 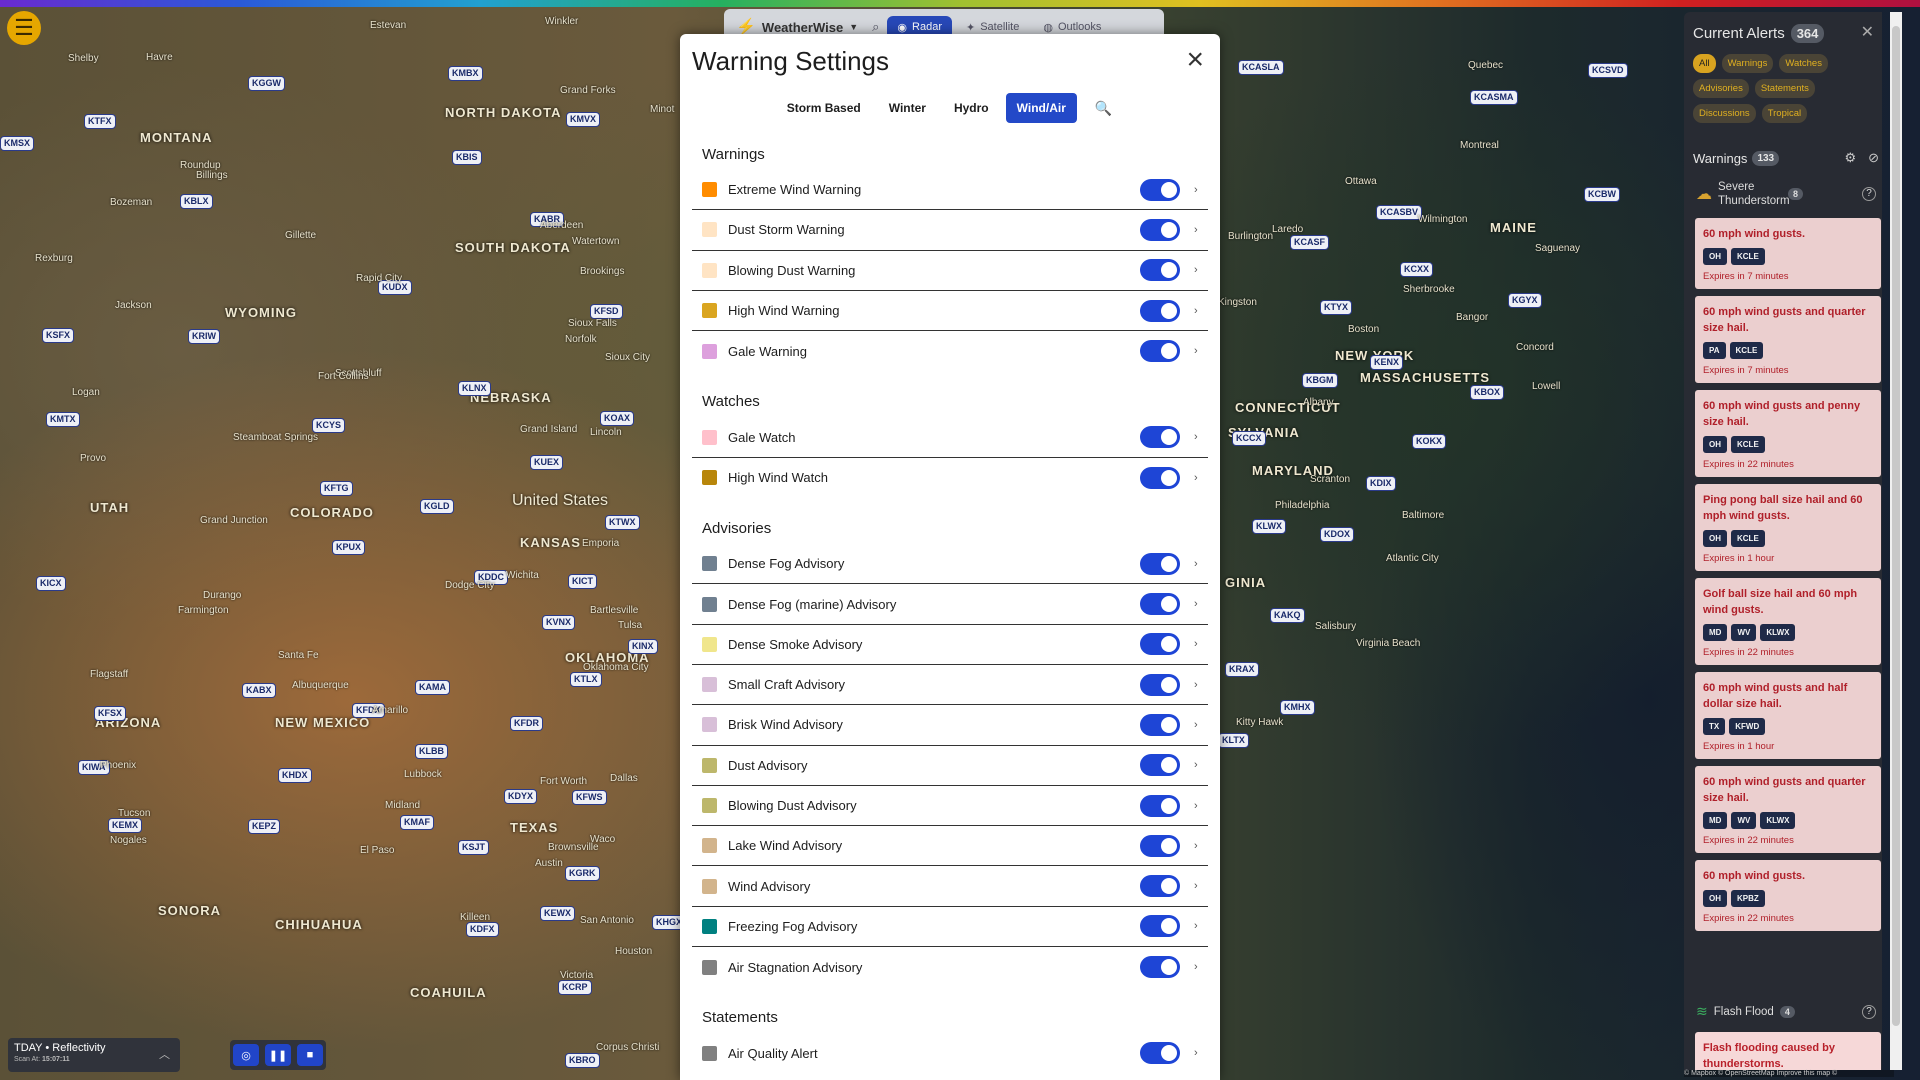 I want to click on radar-site-label: KDYX, so click(x=521, y=796).